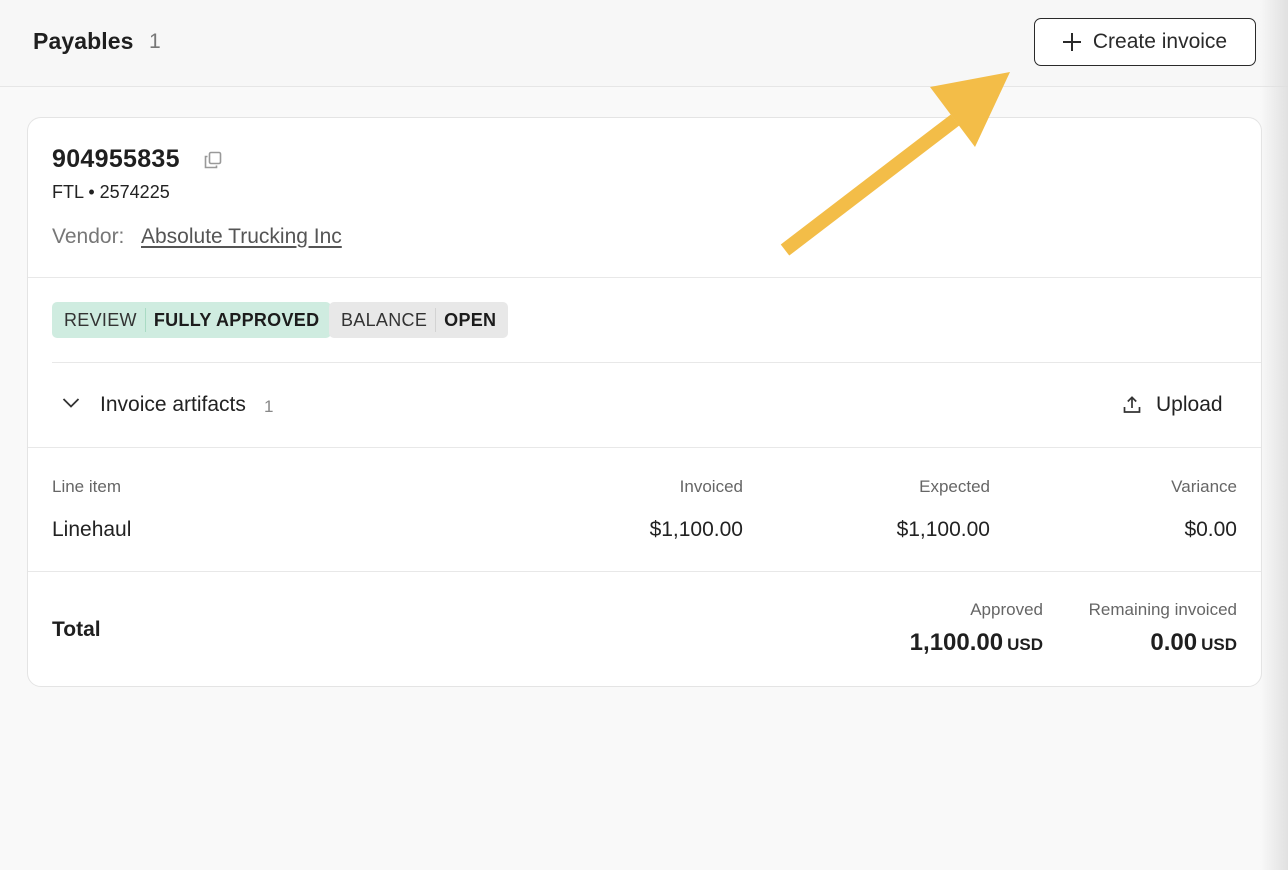  Describe the element at coordinates (470, 319) in the screenshot. I see `badge-value: OPEN` at that location.